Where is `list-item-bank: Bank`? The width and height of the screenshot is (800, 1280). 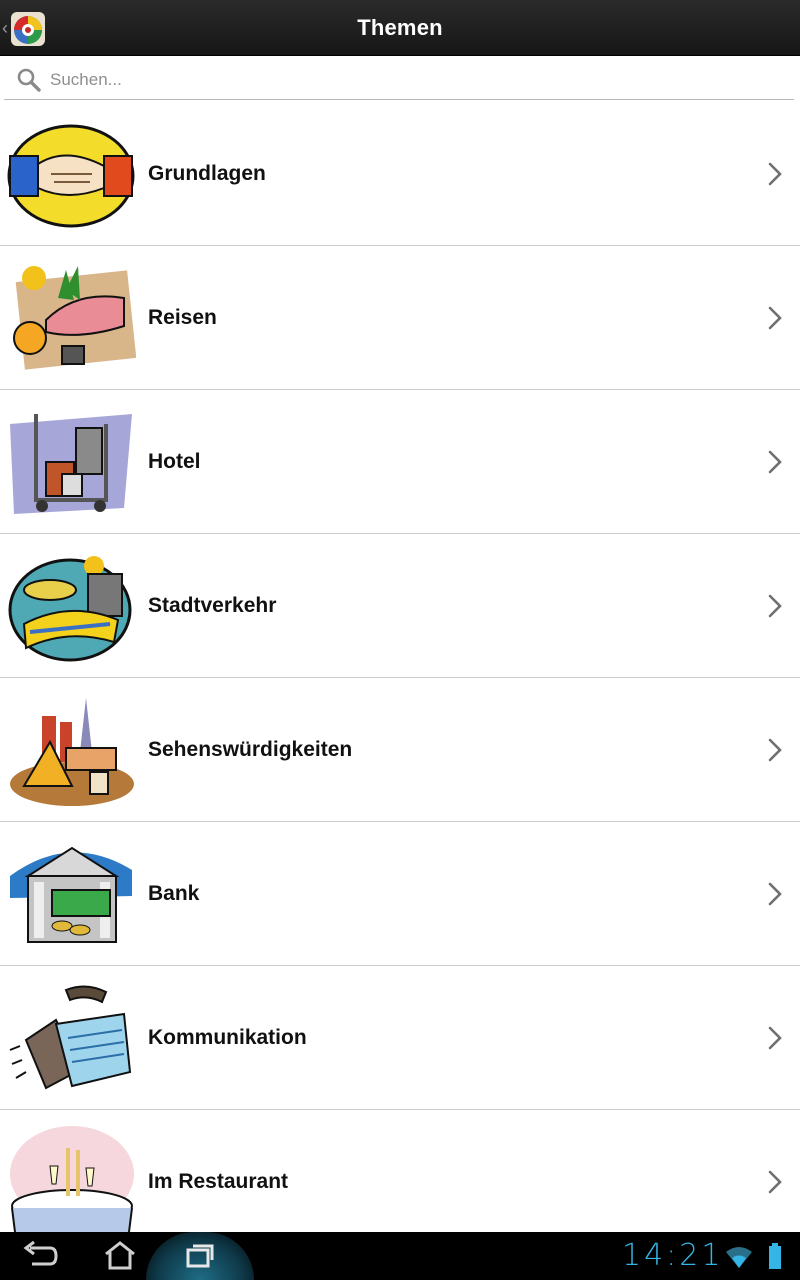
list-item-bank: Bank is located at coordinates (400, 894).